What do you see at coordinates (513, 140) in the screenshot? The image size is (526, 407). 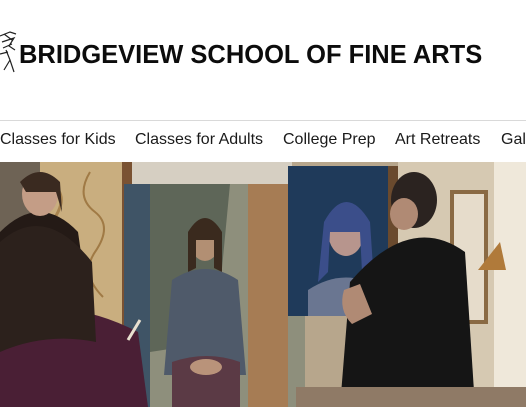 I see `nav-item-gallery: Gal` at bounding box center [513, 140].